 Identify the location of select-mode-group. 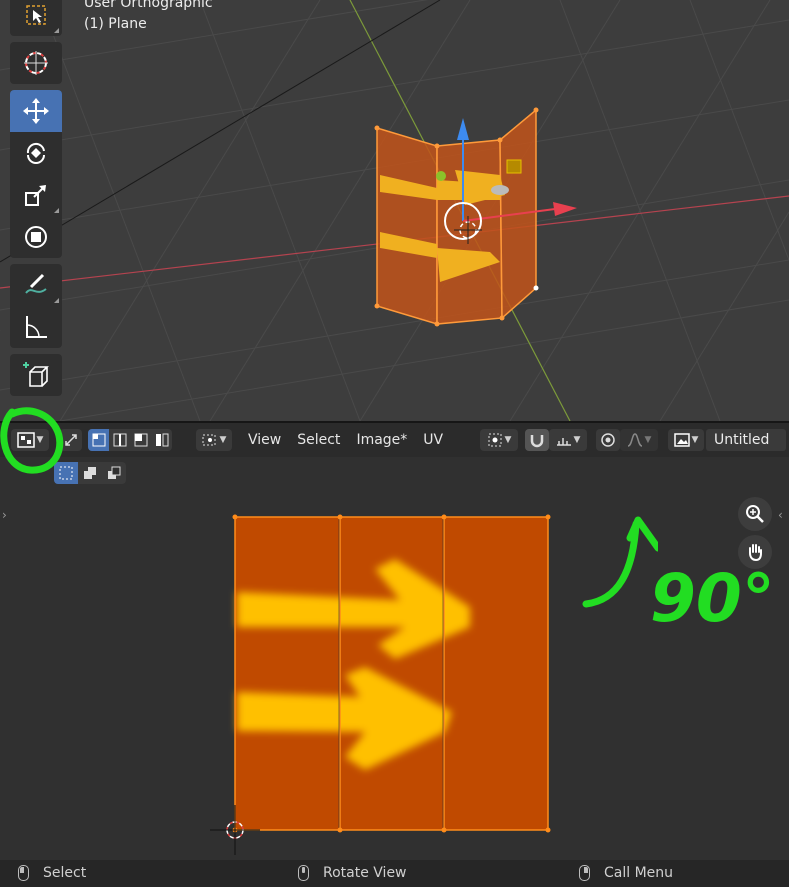
(130, 440).